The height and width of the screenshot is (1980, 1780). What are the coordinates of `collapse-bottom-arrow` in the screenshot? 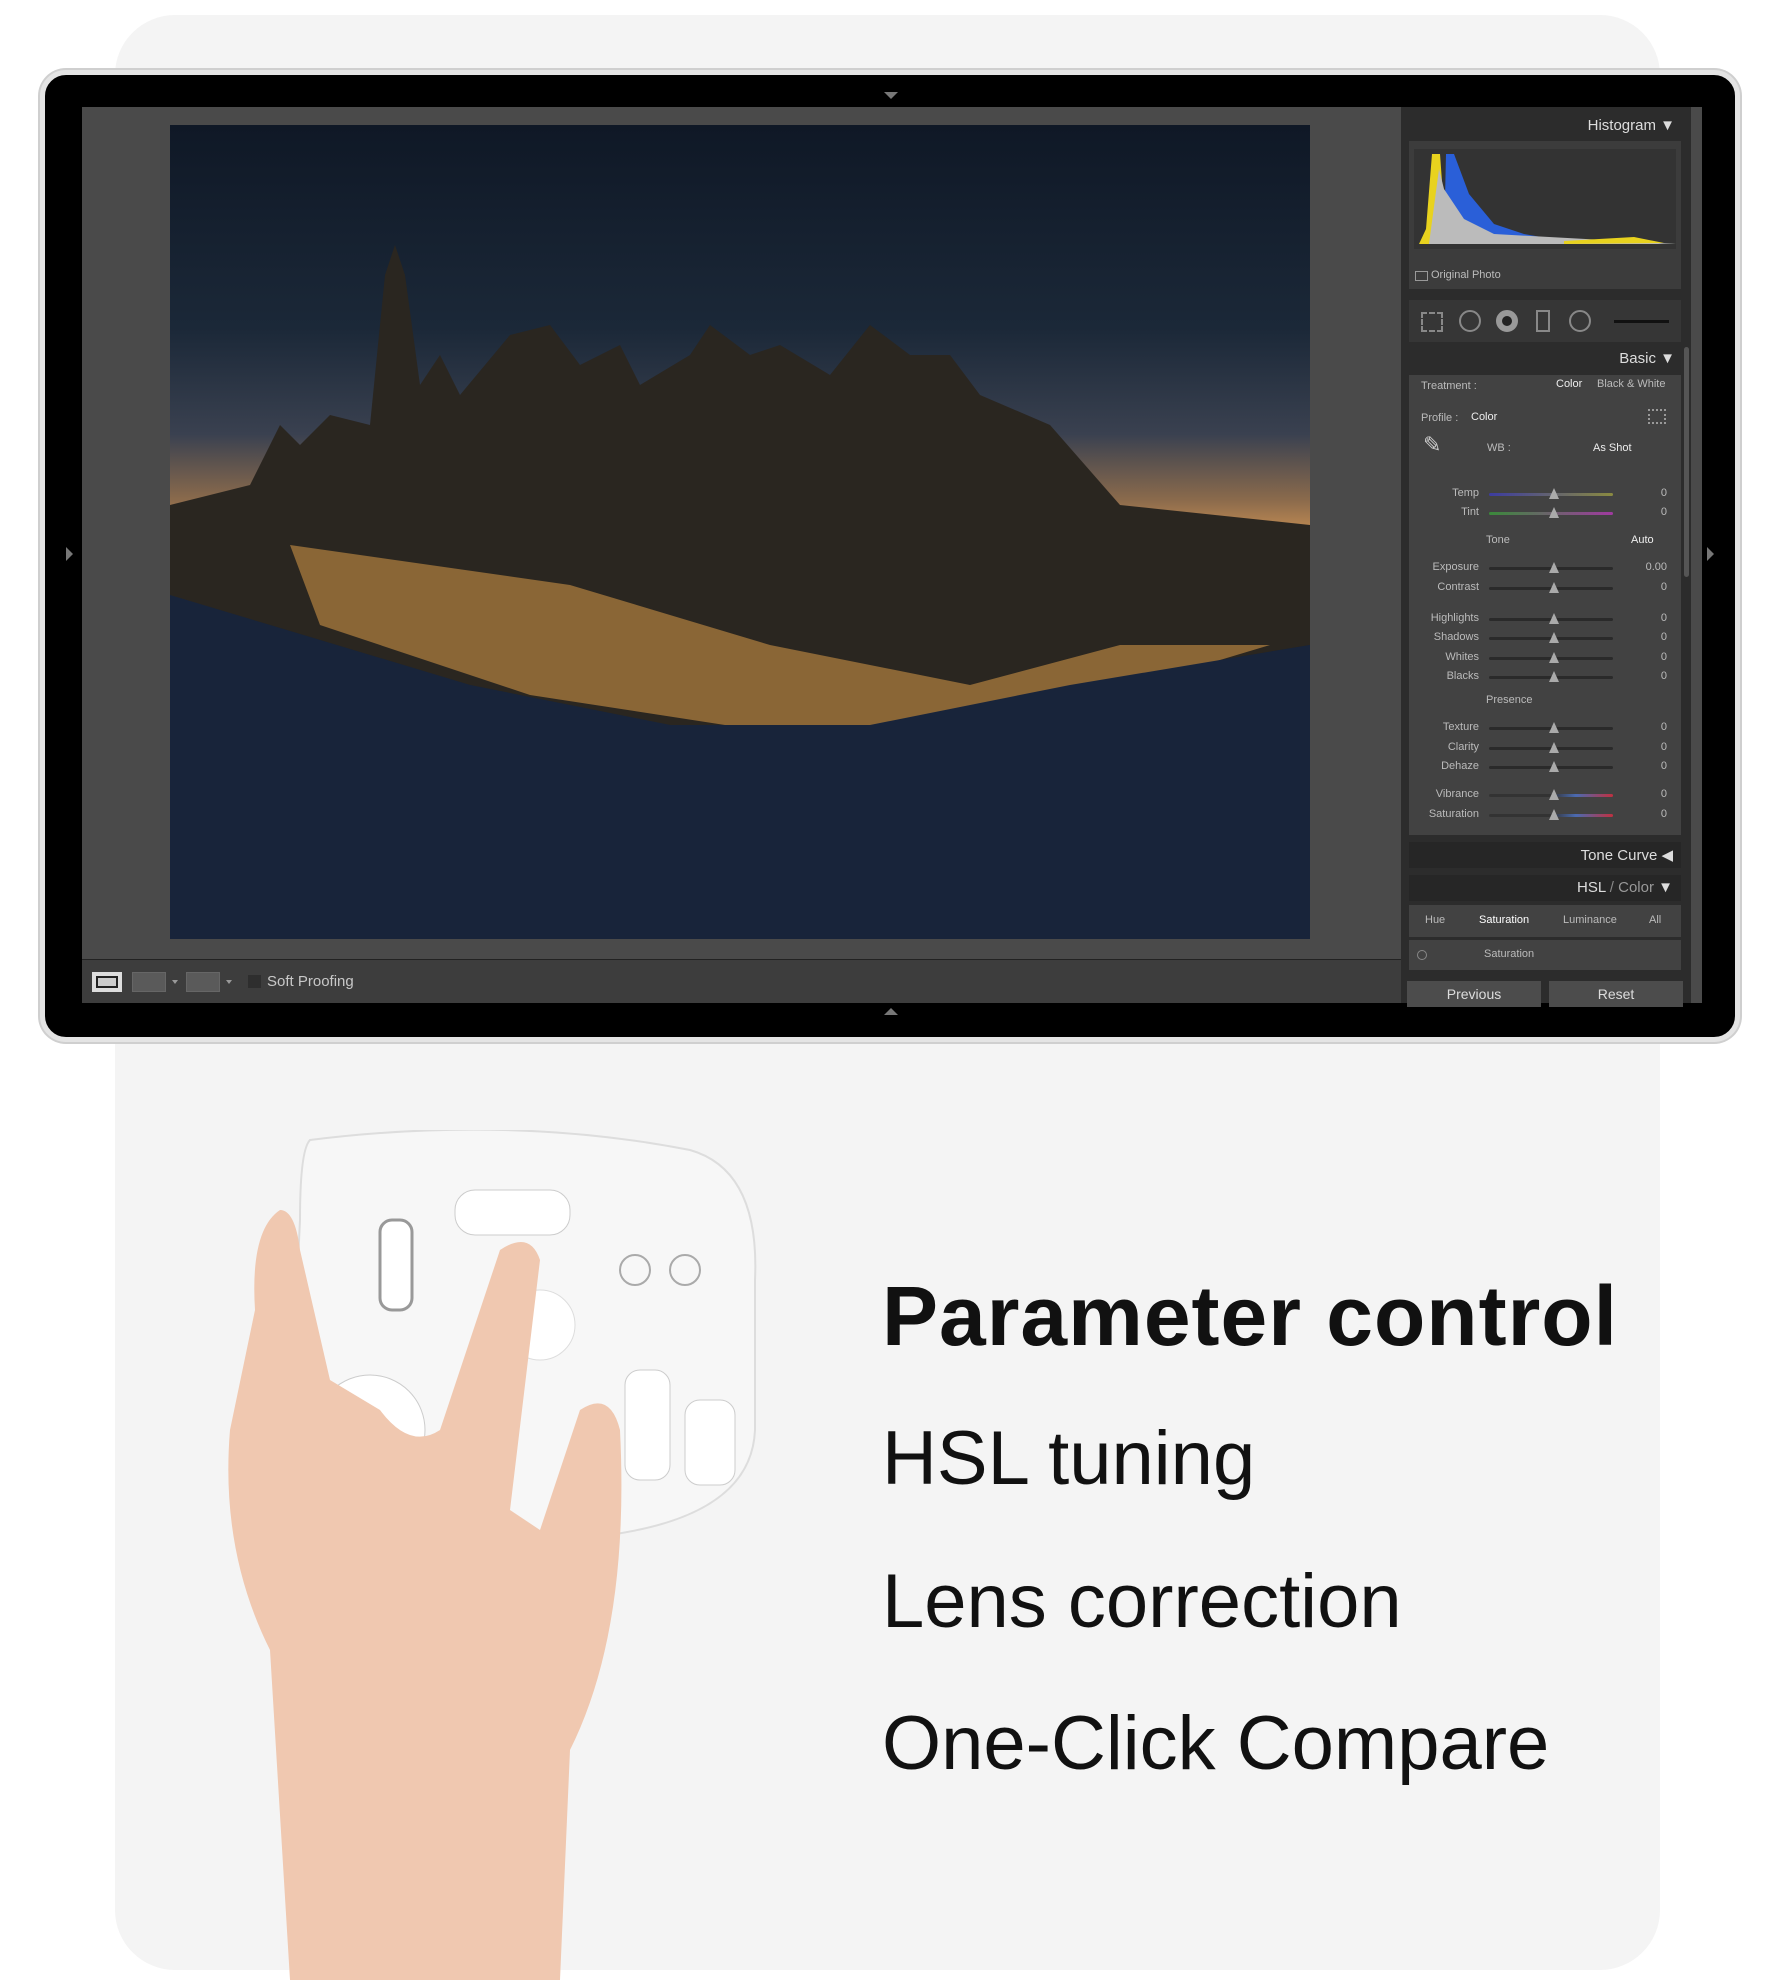 It's located at (891, 1011).